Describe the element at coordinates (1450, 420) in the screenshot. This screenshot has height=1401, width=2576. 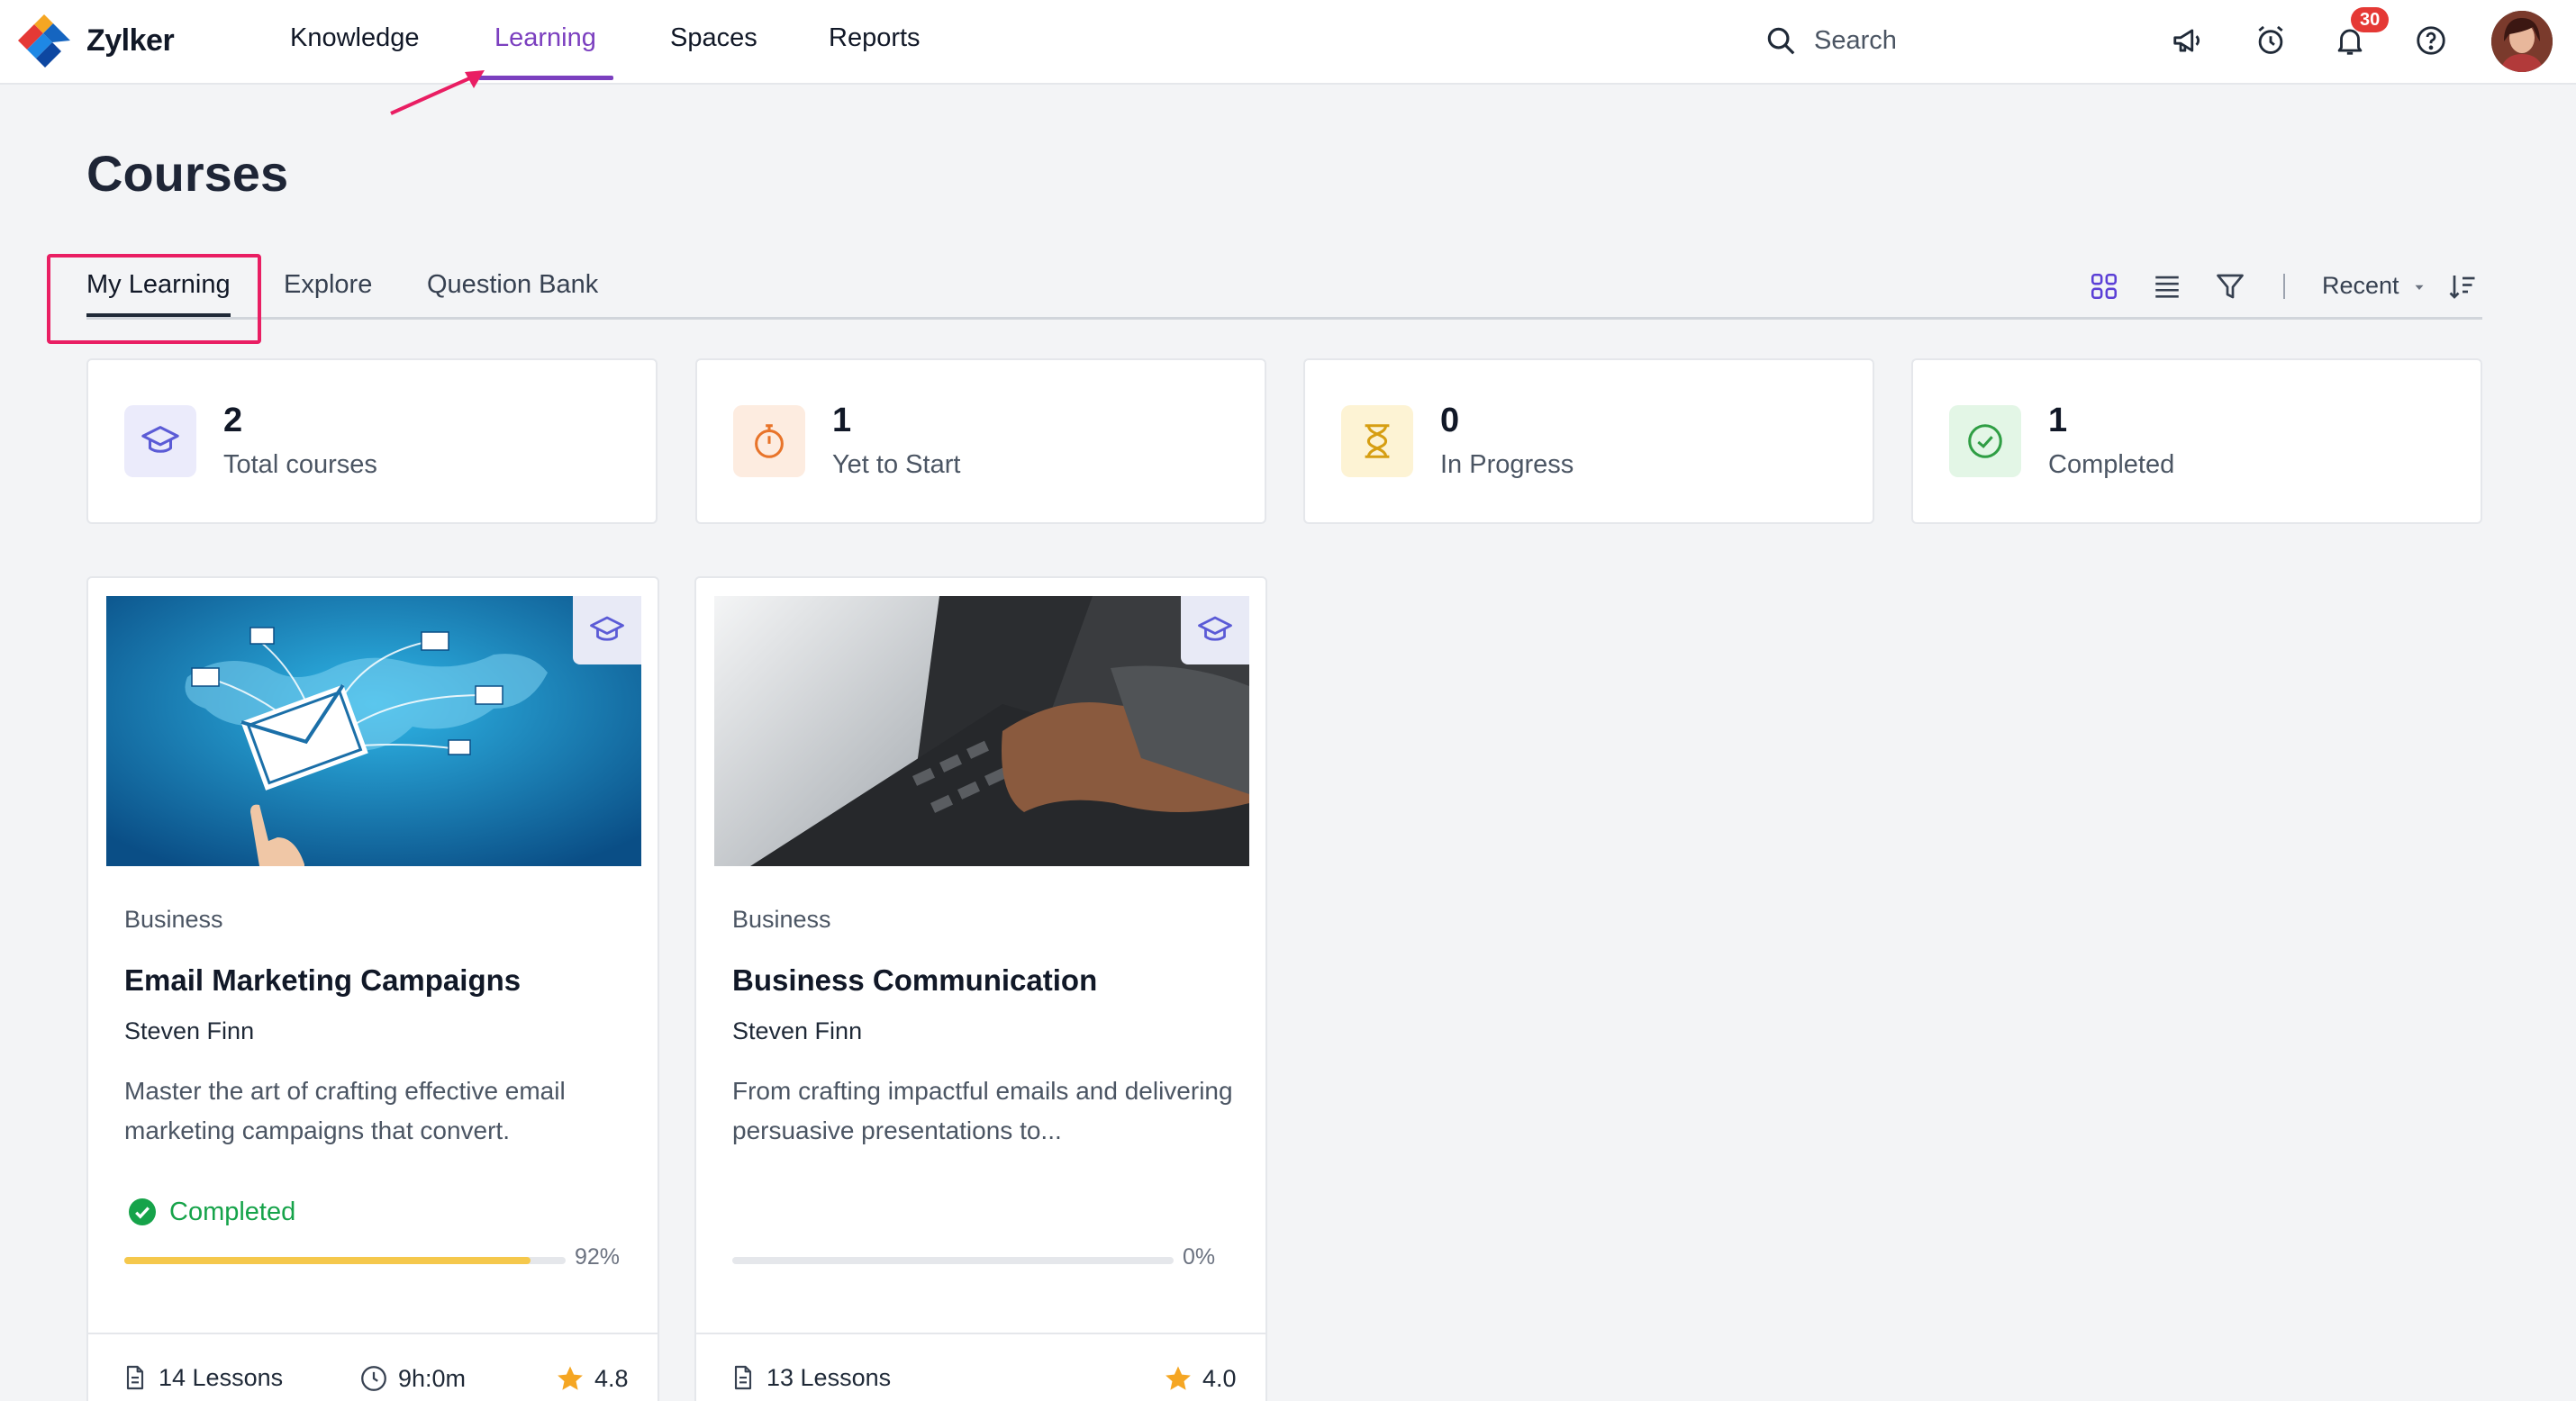
I see `stat-value: 0` at that location.